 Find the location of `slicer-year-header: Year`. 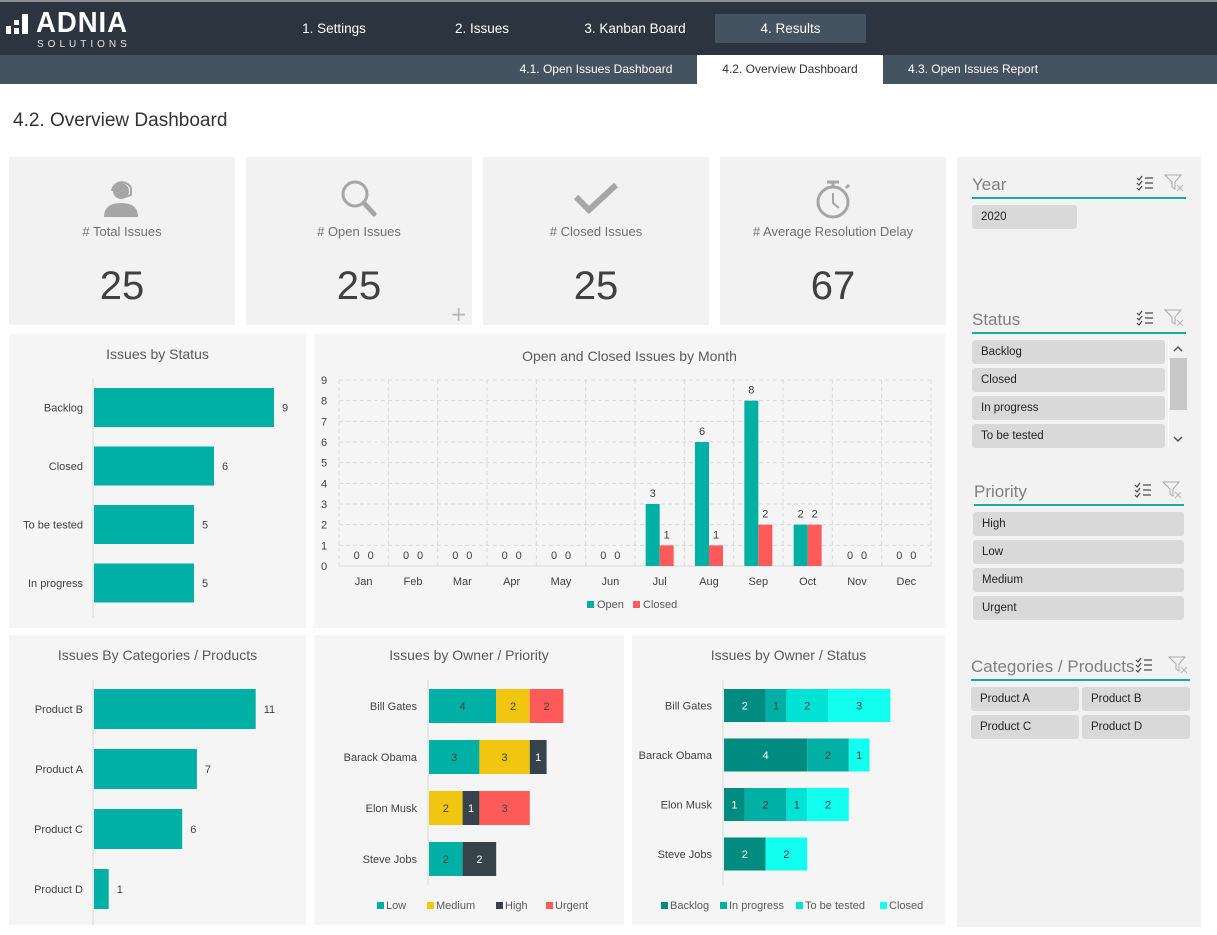

slicer-year-header: Year is located at coordinates (1079, 185).